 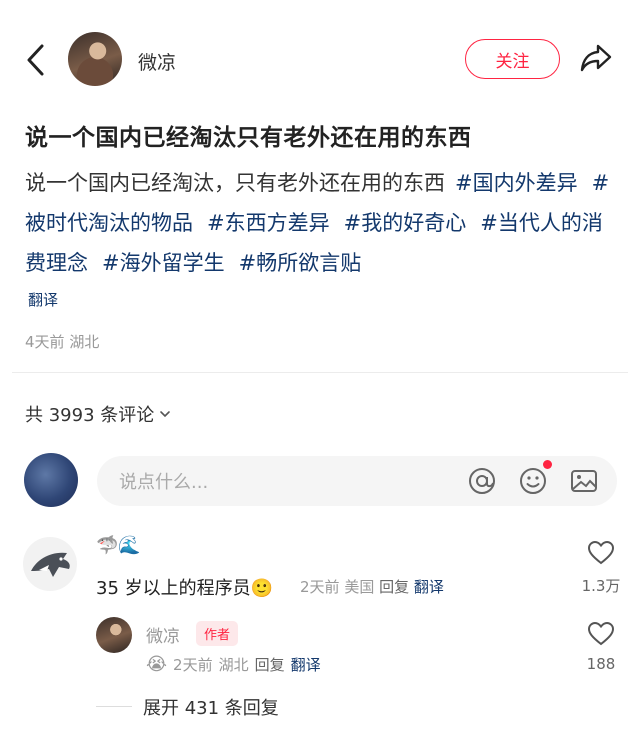 I want to click on share-icon, so click(x=596, y=58).